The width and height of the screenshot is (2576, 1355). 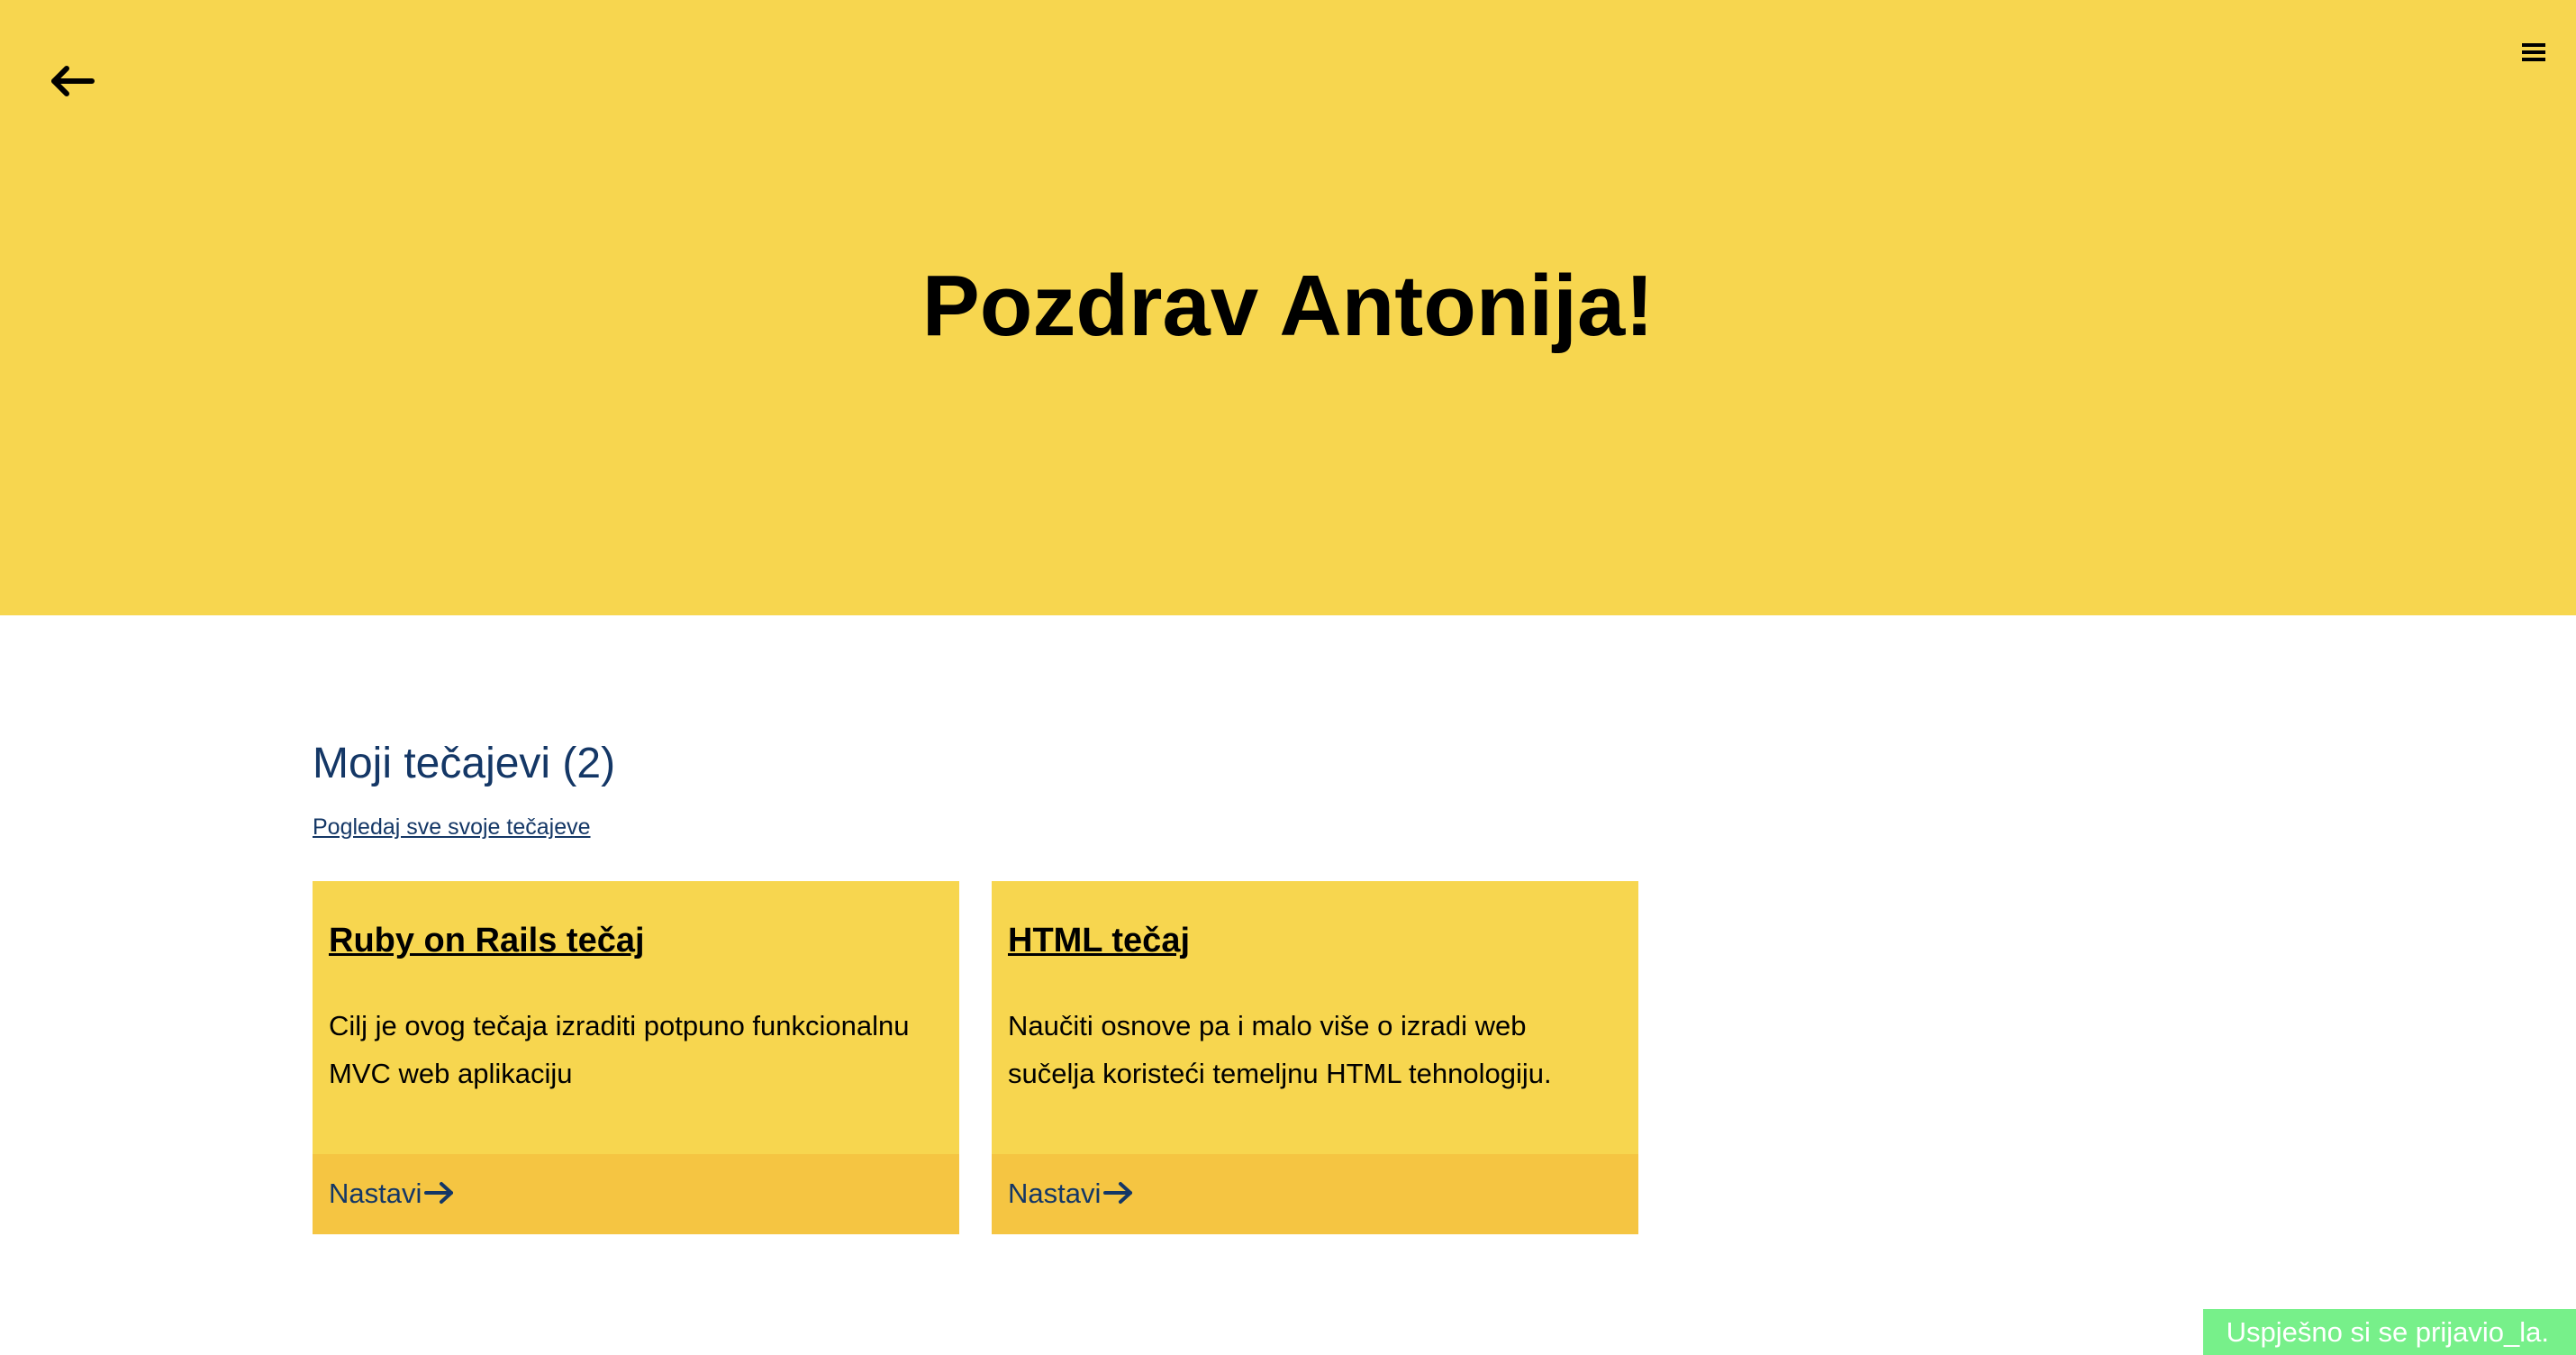 I want to click on back-button, so click(x=72, y=81).